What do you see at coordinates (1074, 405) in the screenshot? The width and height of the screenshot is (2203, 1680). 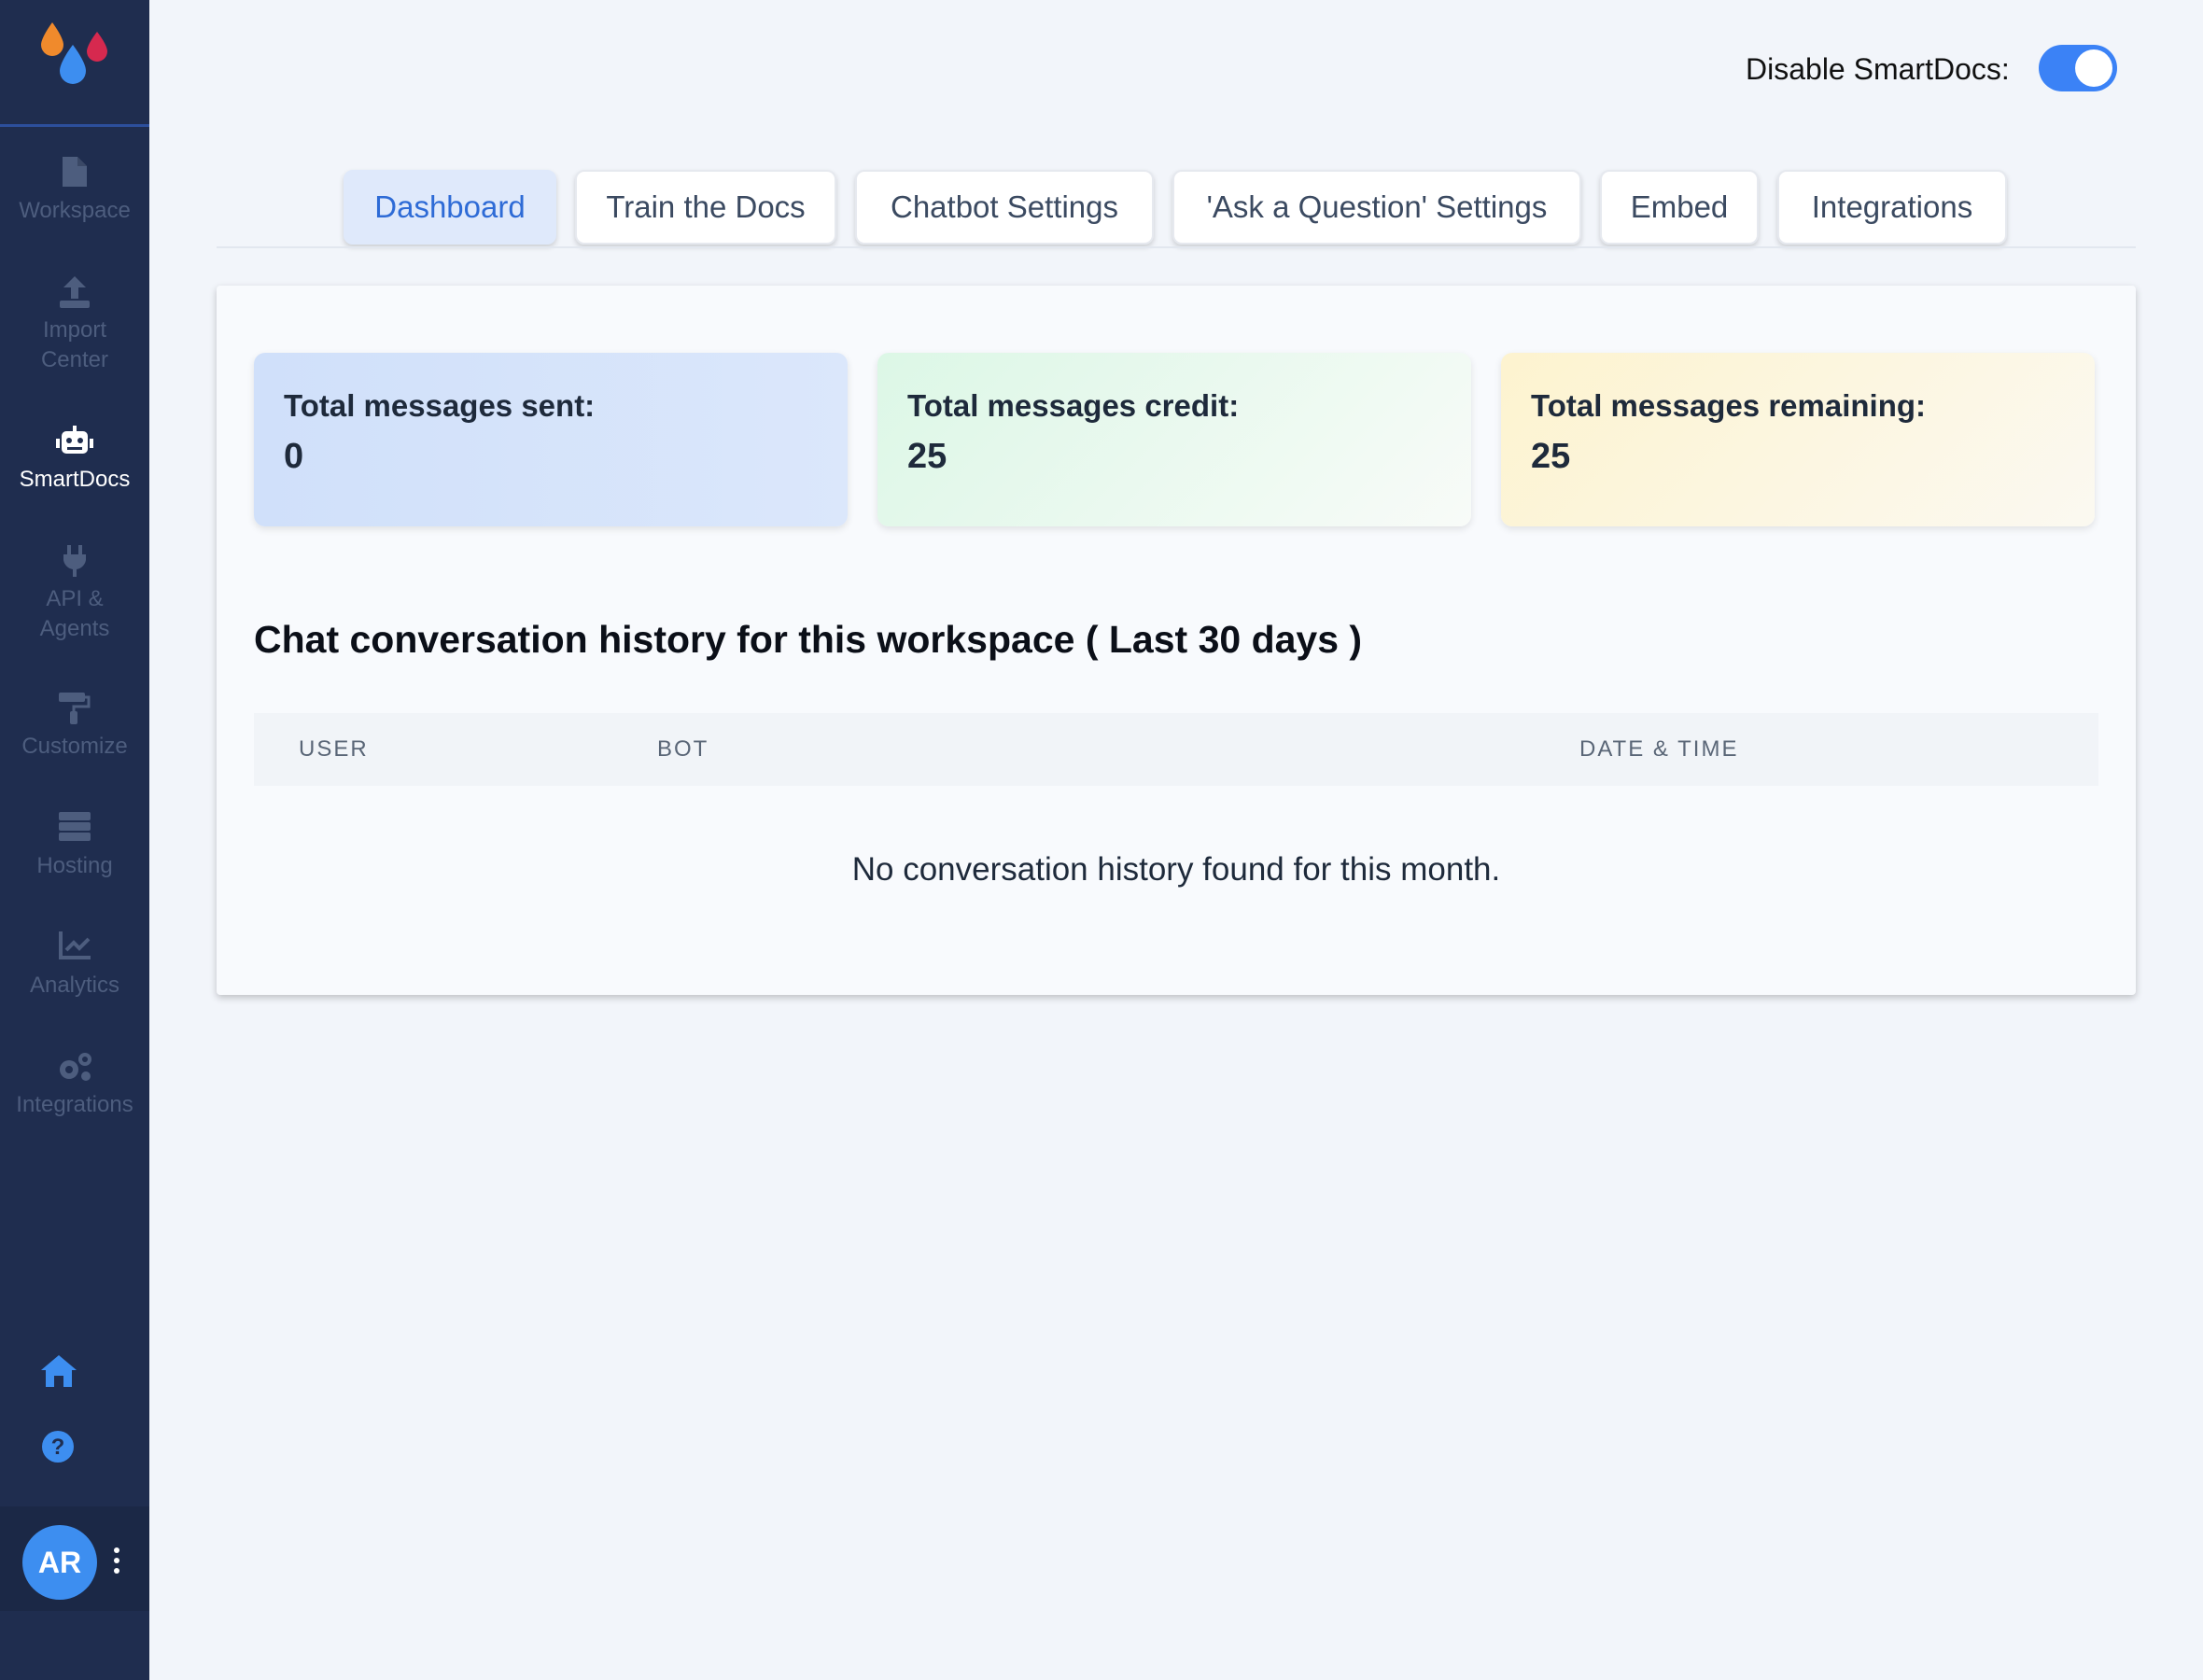 I see `stat-label: Total messages credit:` at bounding box center [1074, 405].